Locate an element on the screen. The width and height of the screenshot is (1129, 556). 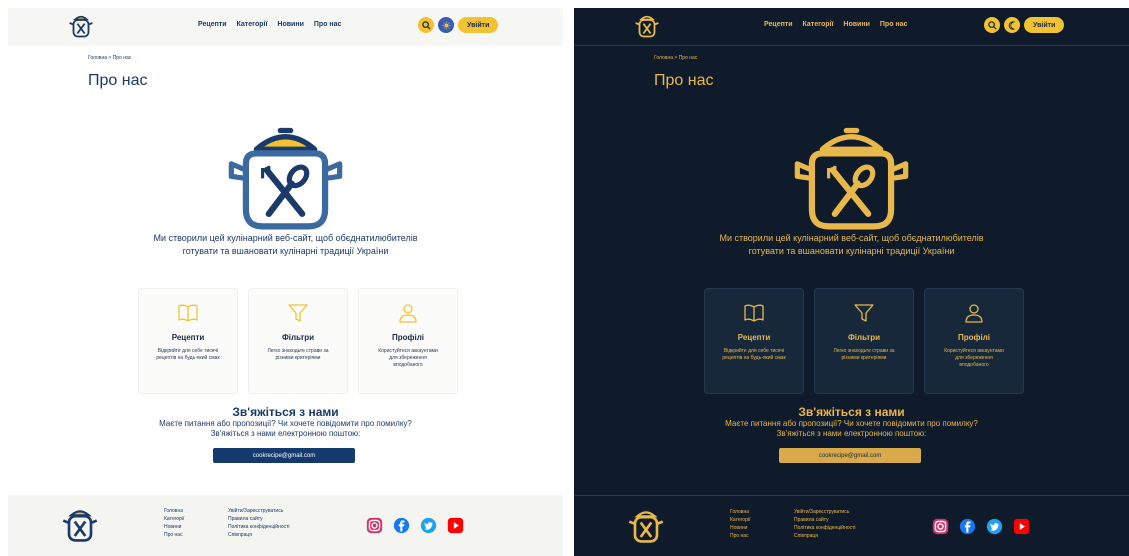
sun-icon is located at coordinates (446, 25).